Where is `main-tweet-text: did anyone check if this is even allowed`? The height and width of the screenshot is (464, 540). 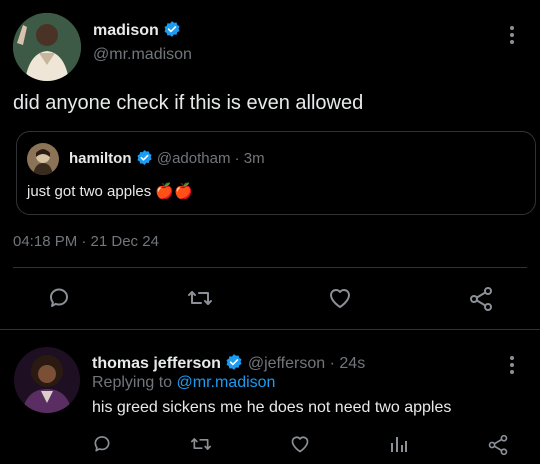 main-tweet-text: did anyone check if this is even allowed is located at coordinates (188, 103).